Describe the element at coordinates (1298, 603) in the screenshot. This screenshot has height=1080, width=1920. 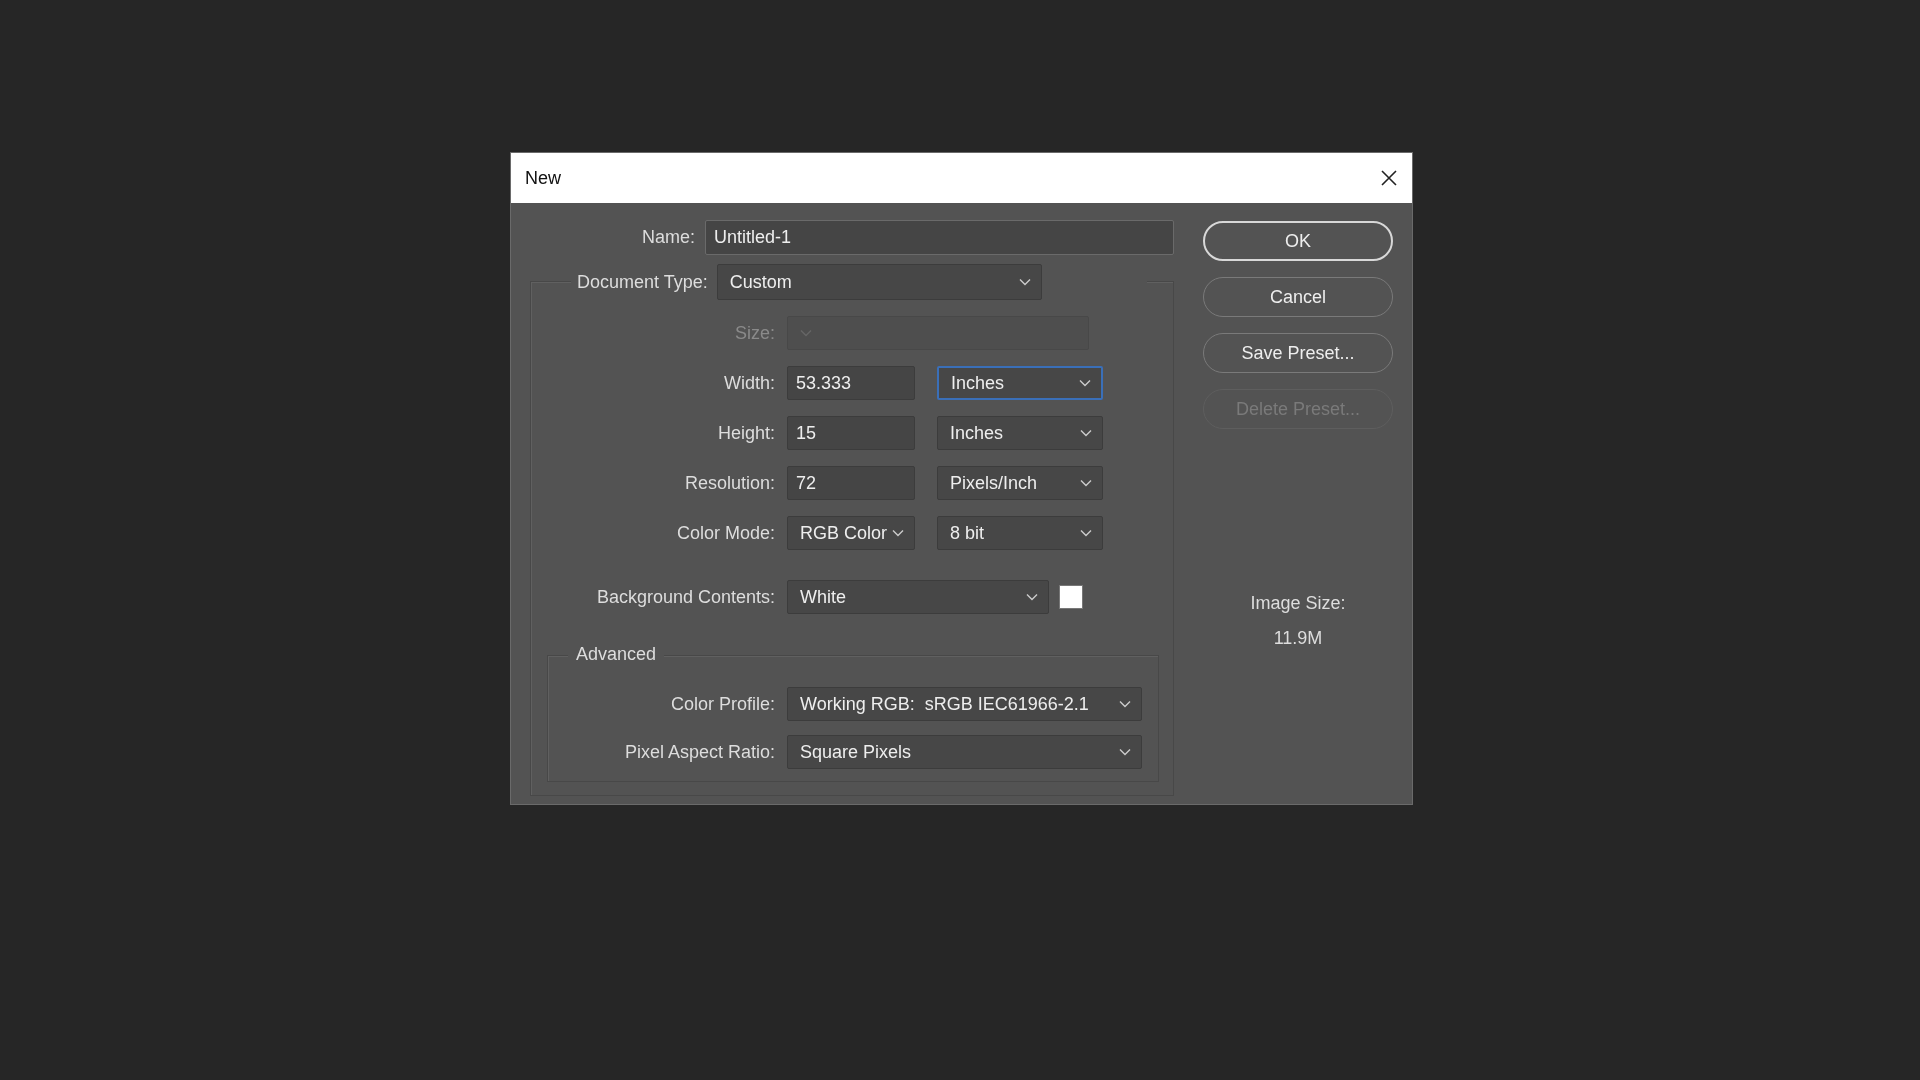
I see `image-size-label: Image Size:` at that location.